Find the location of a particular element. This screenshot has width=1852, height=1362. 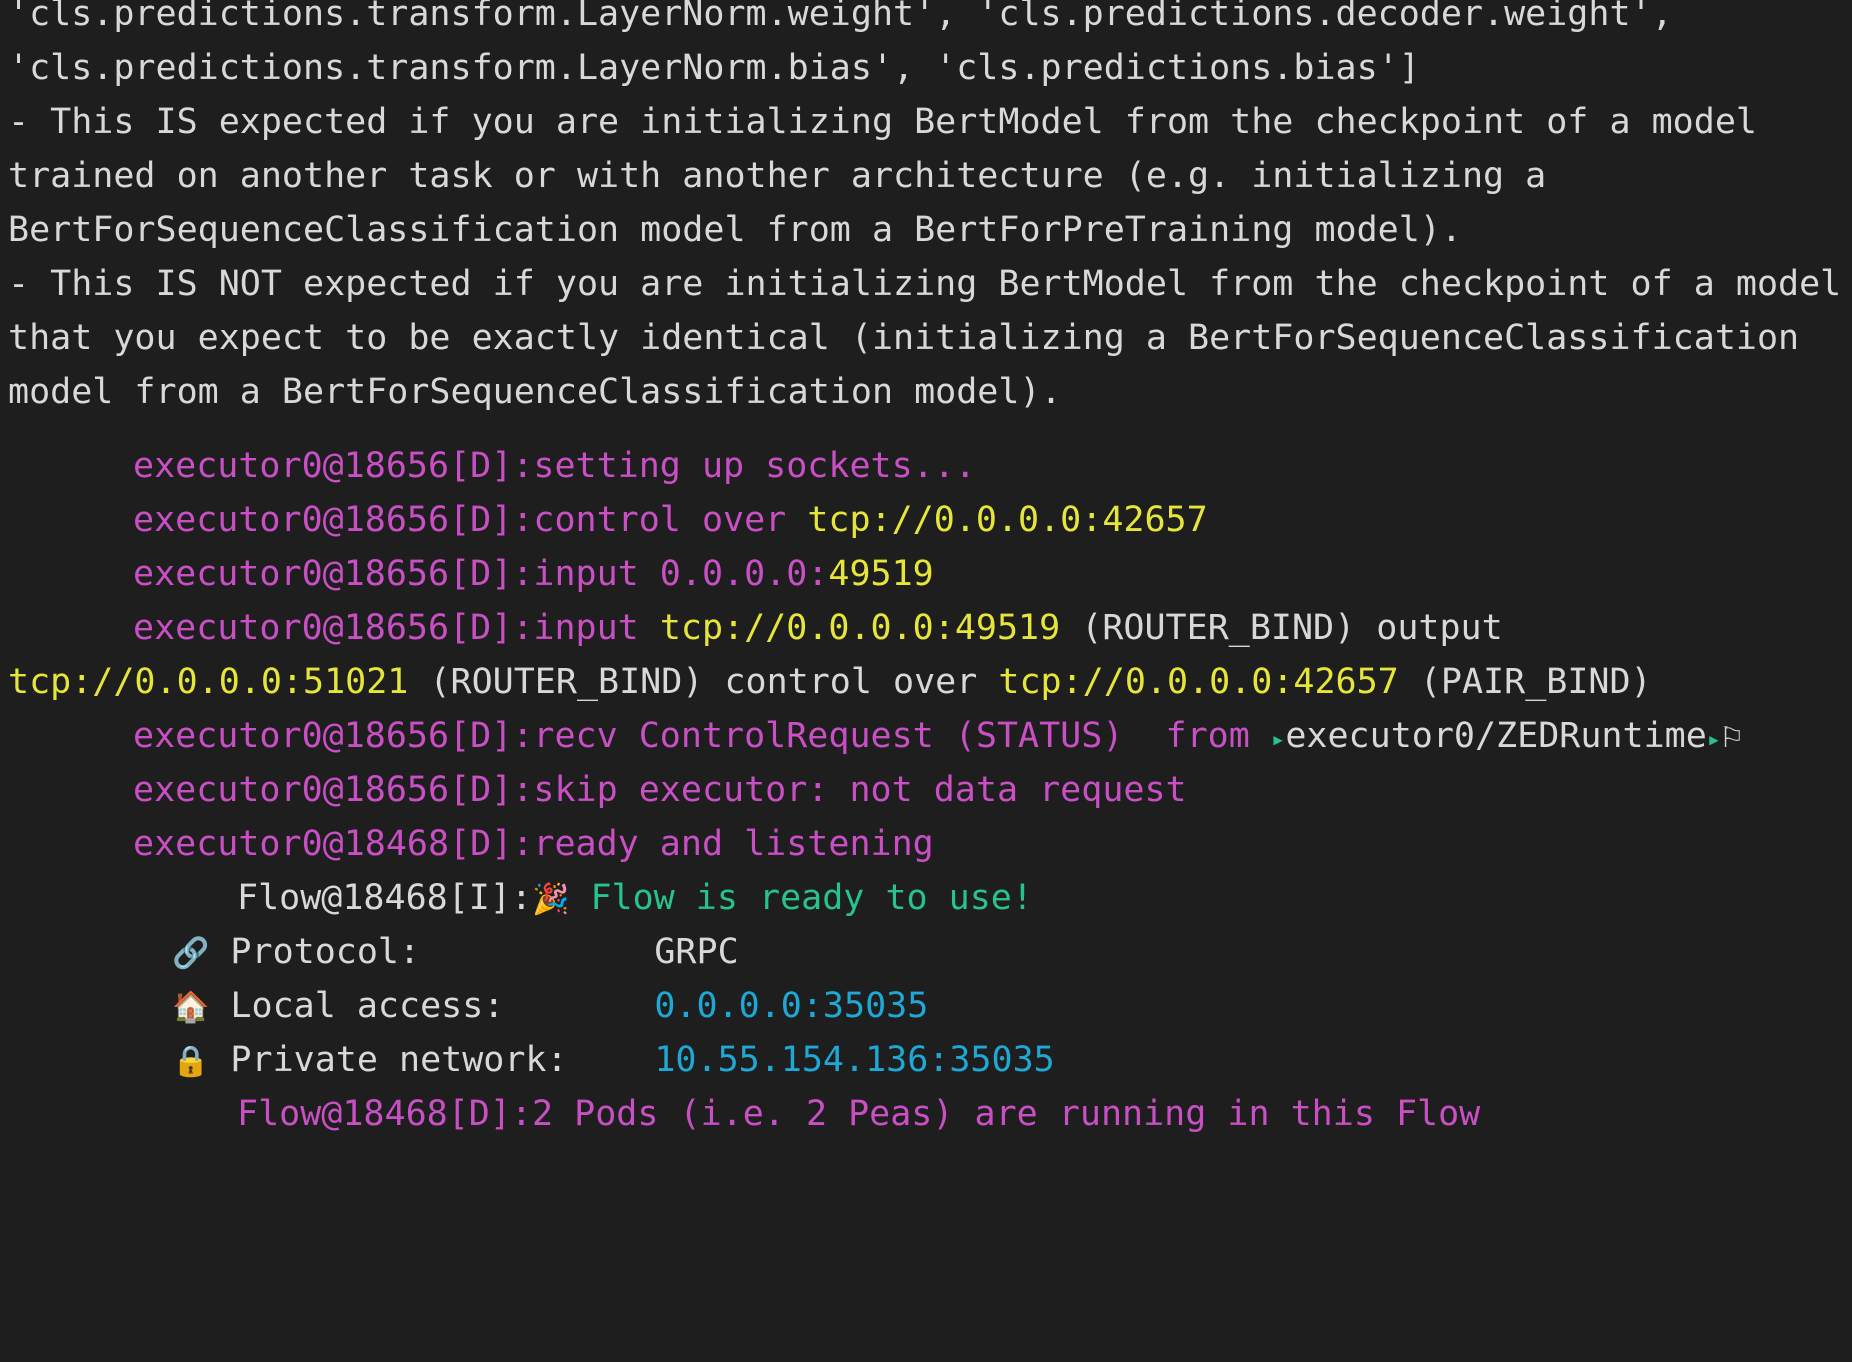

party-popper-icon: 🎉 is located at coordinates (551, 899).